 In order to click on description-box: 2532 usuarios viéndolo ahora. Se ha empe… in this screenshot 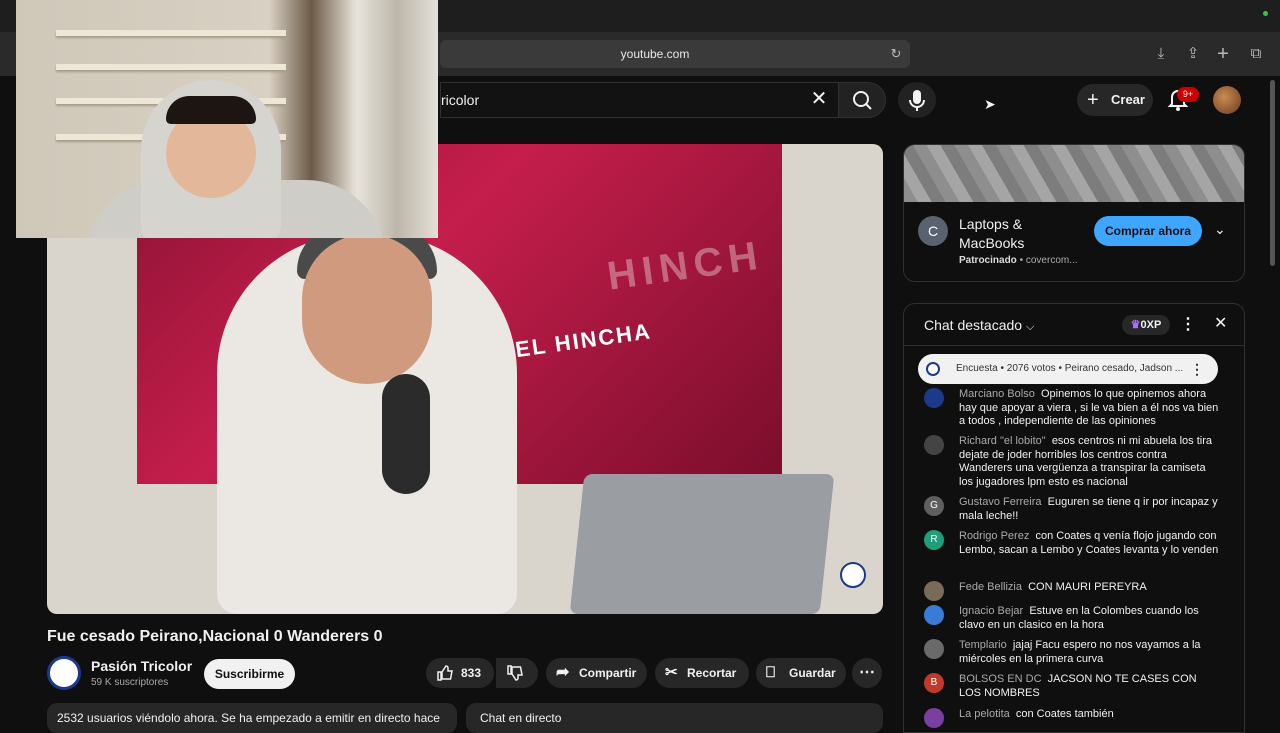, I will do `click(252, 718)`.